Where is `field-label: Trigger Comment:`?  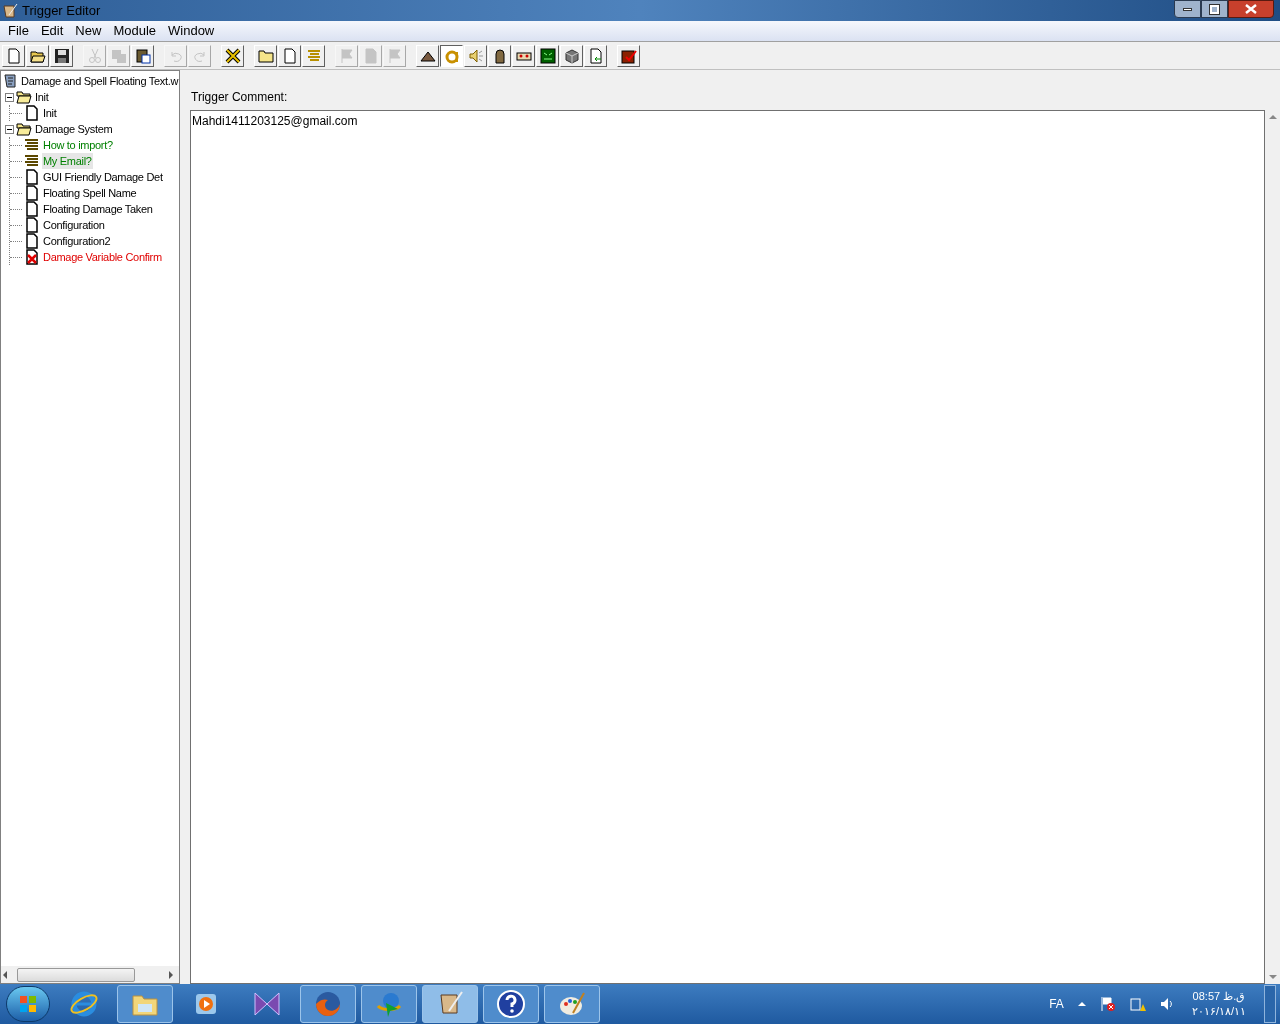 field-label: Trigger Comment: is located at coordinates (239, 97).